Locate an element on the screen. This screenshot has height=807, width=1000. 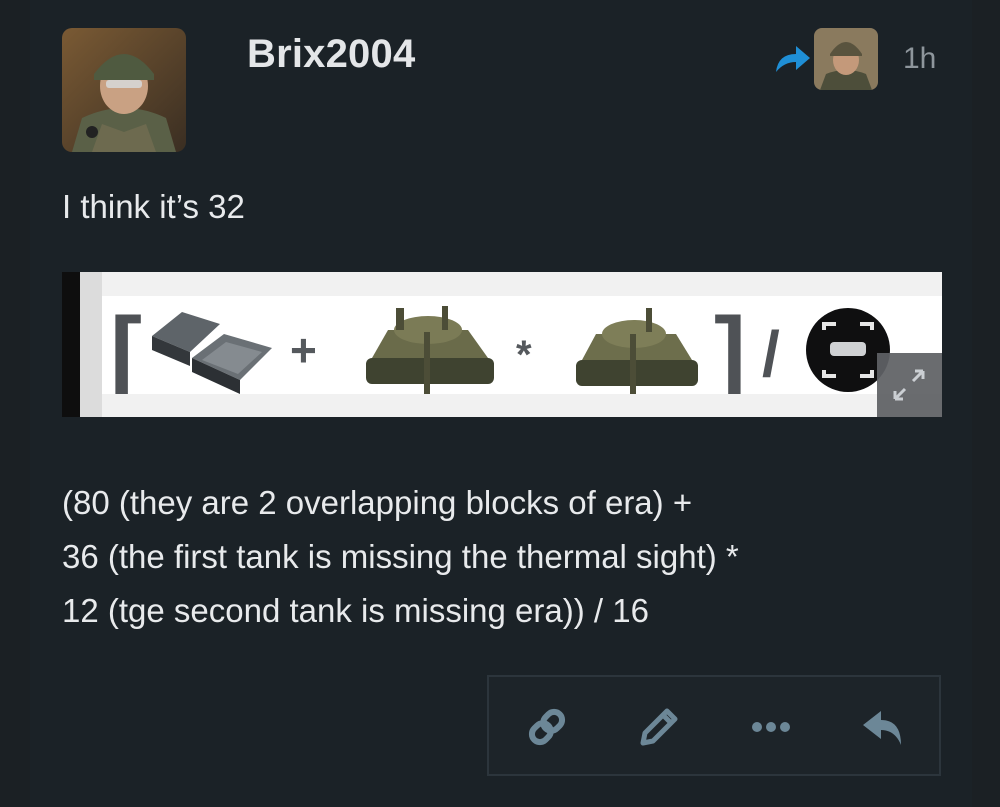
reply-arrow-icon is located at coordinates (792, 58).